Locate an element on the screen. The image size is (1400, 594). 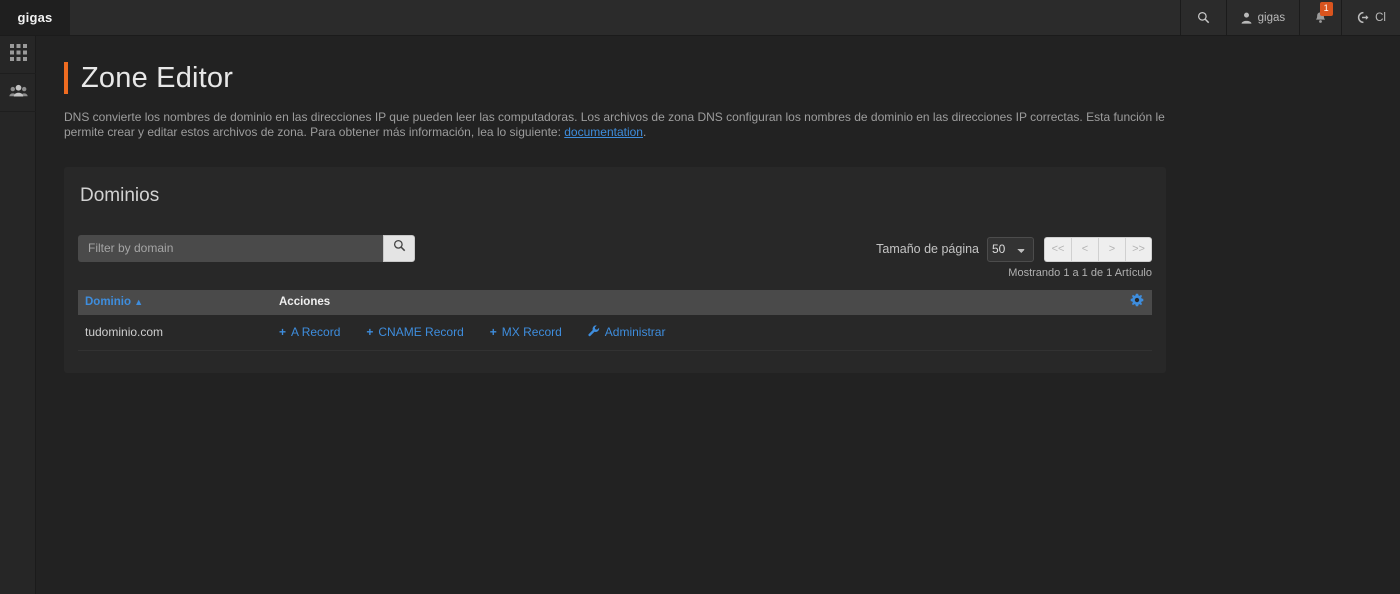
documentation-link: documentation is located at coordinates (603, 132).